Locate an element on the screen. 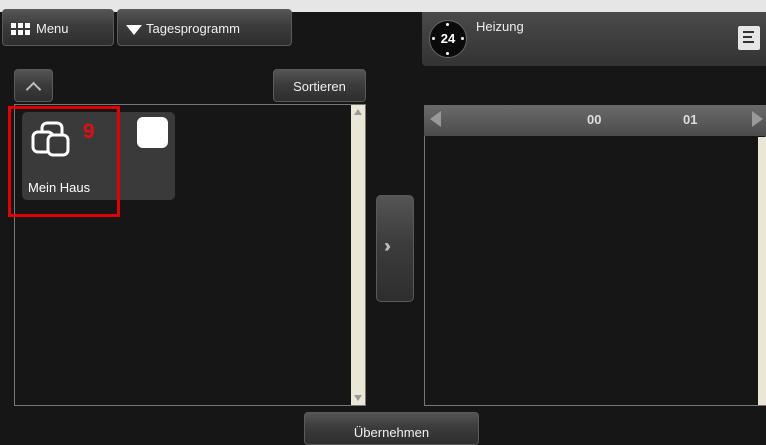 The image size is (766, 445). grid-menu-icon is located at coordinates (21, 29).